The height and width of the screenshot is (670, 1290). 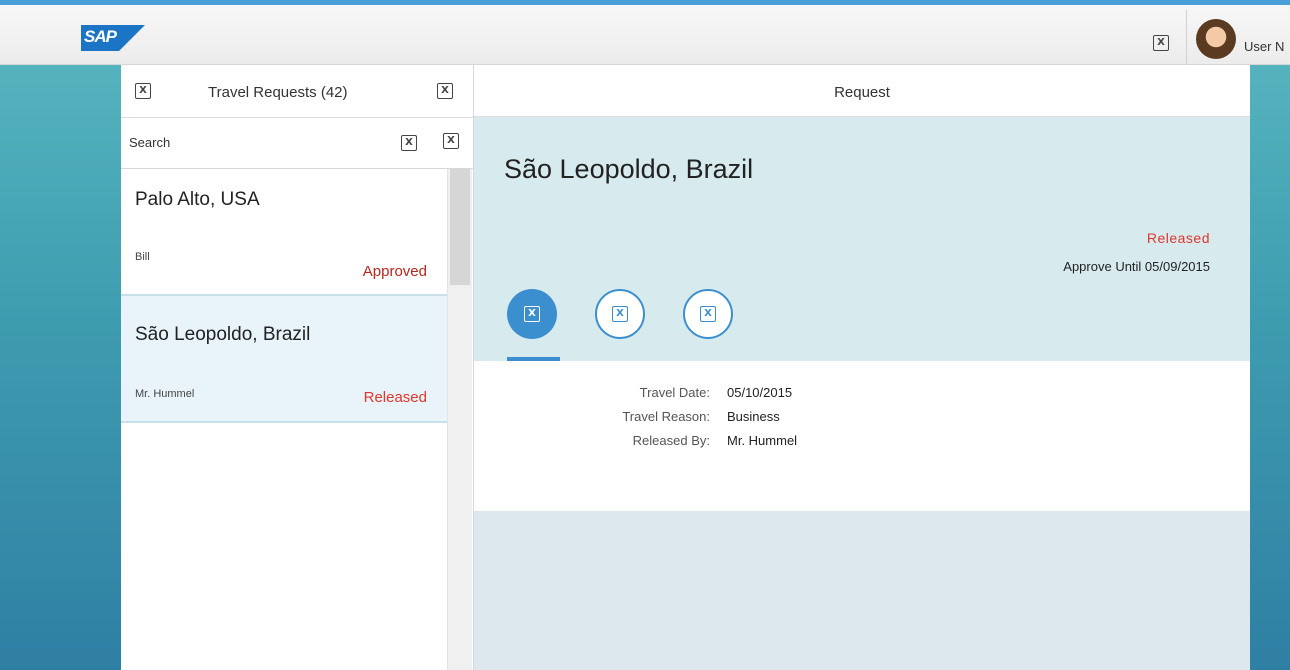 What do you see at coordinates (142, 257) in the screenshot?
I see `list-item-person: Bill` at bounding box center [142, 257].